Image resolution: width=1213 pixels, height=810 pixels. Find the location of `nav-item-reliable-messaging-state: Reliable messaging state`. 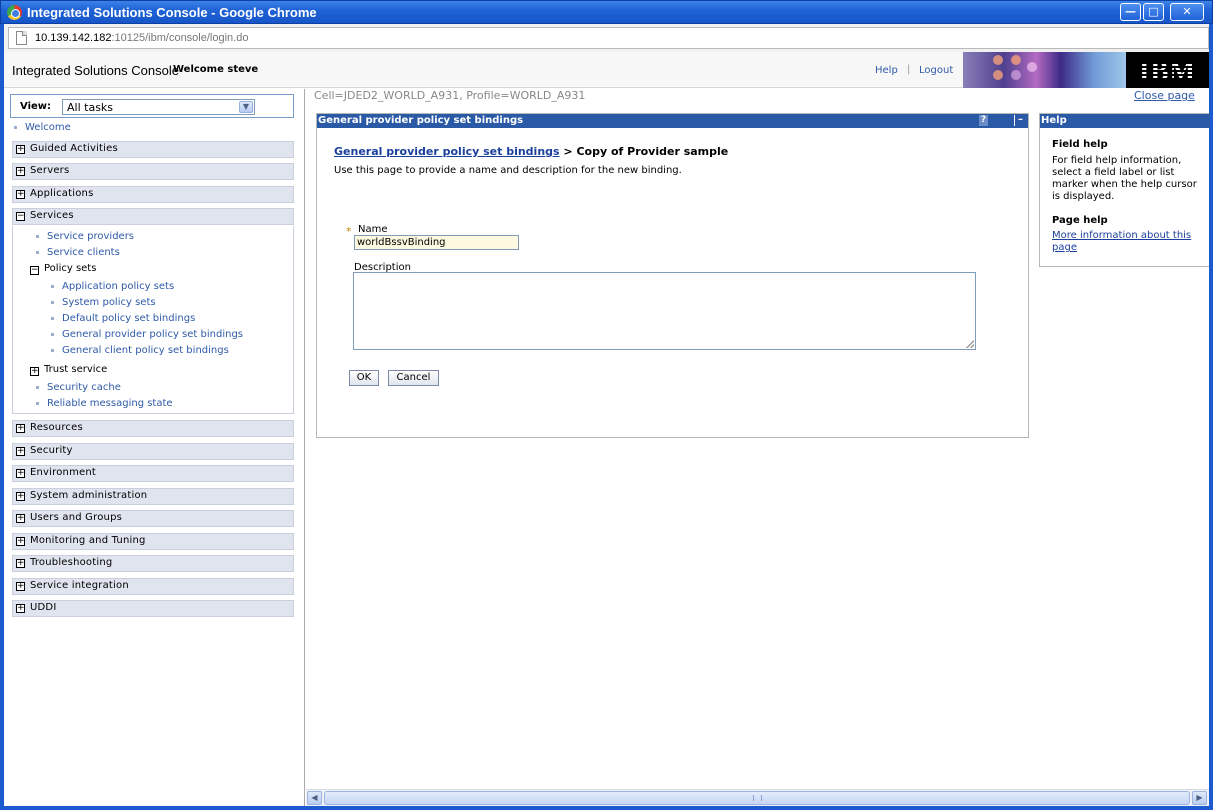

nav-item-reliable-messaging-state: Reliable messaging state is located at coordinates (104, 403).